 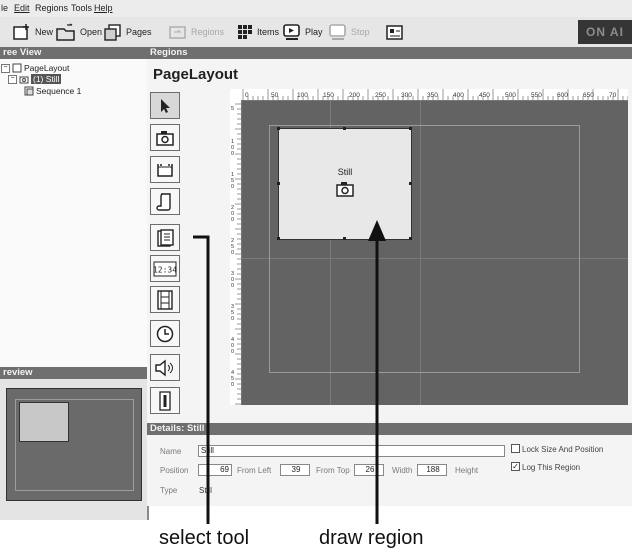 I want to click on from-left-input: 39, so click(x=295, y=470).